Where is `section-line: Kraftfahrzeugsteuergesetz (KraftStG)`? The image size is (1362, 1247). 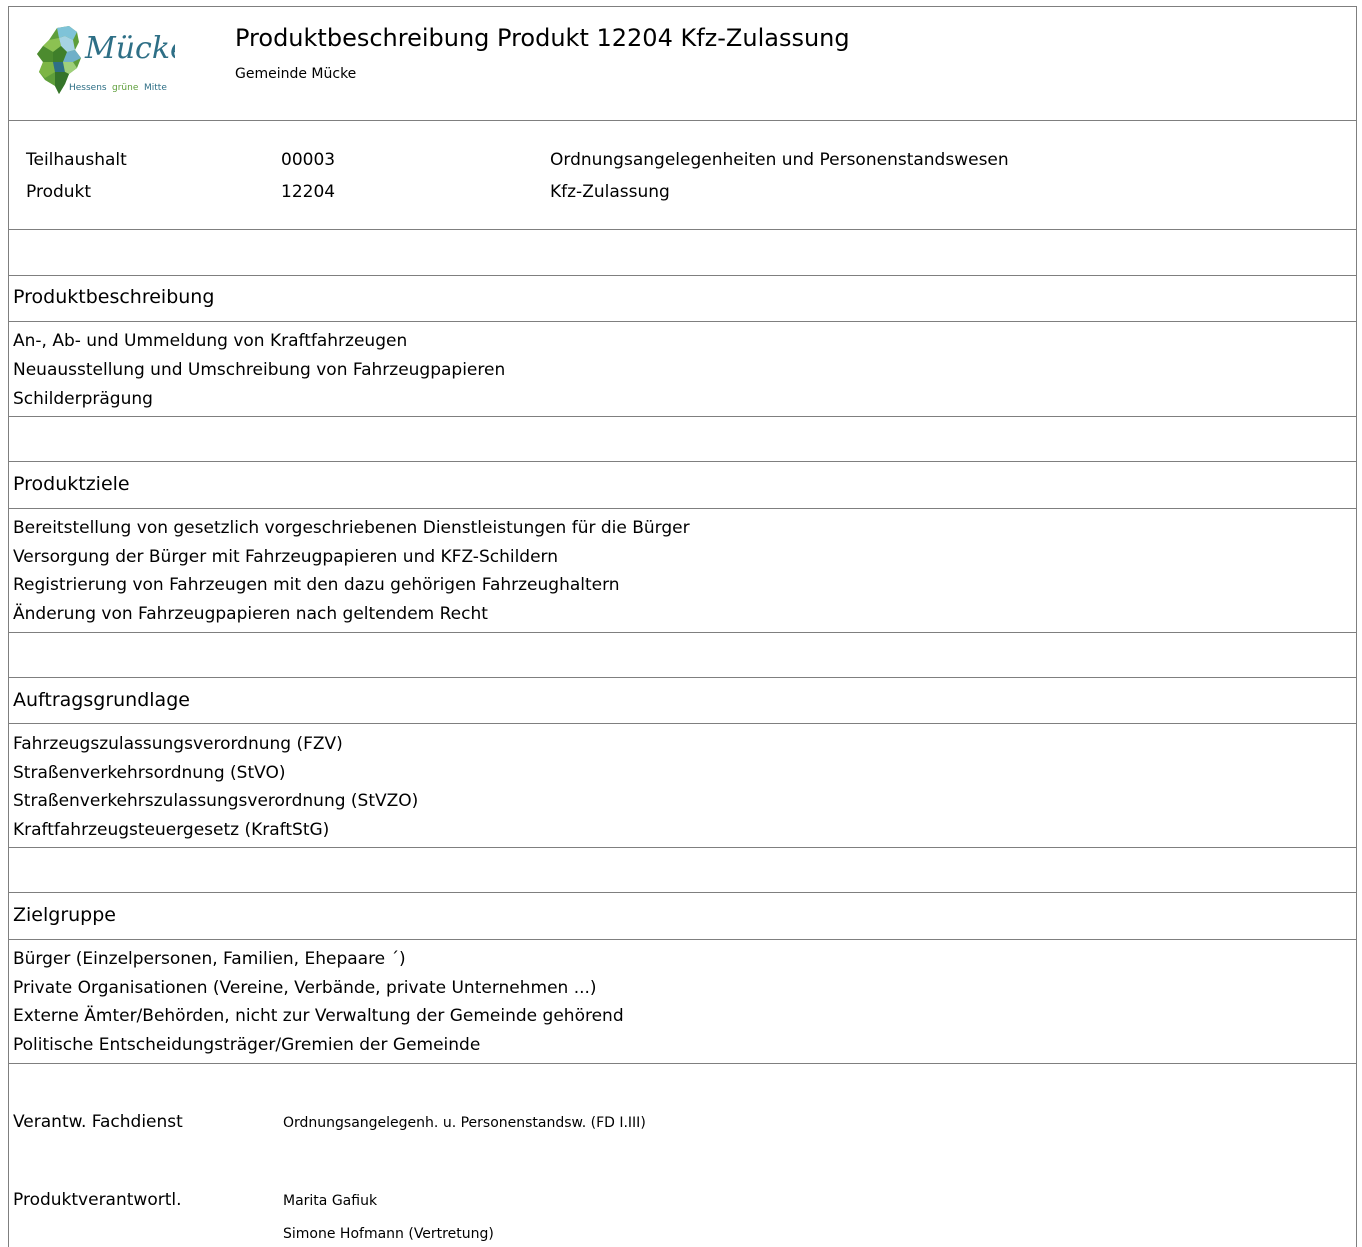
section-line: Kraftfahrzeugsteuergesetz (KraftStG) is located at coordinates (171, 830).